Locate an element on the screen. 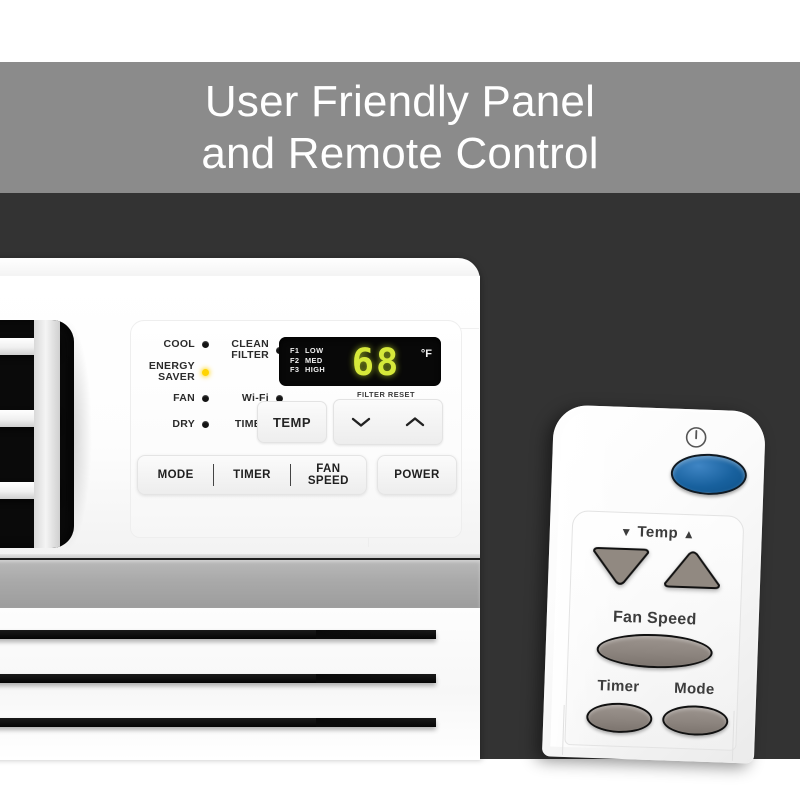 This screenshot has height=800, width=800. power-icon is located at coordinates (696, 437).